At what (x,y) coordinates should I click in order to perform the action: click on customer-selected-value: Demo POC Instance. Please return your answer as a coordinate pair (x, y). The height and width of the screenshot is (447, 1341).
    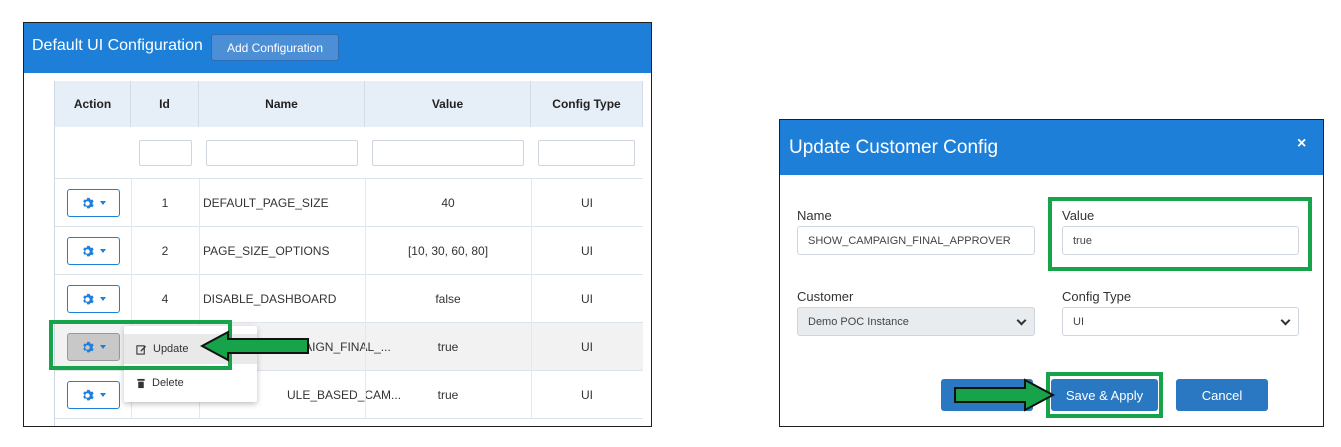
    Looking at the image, I should click on (858, 321).